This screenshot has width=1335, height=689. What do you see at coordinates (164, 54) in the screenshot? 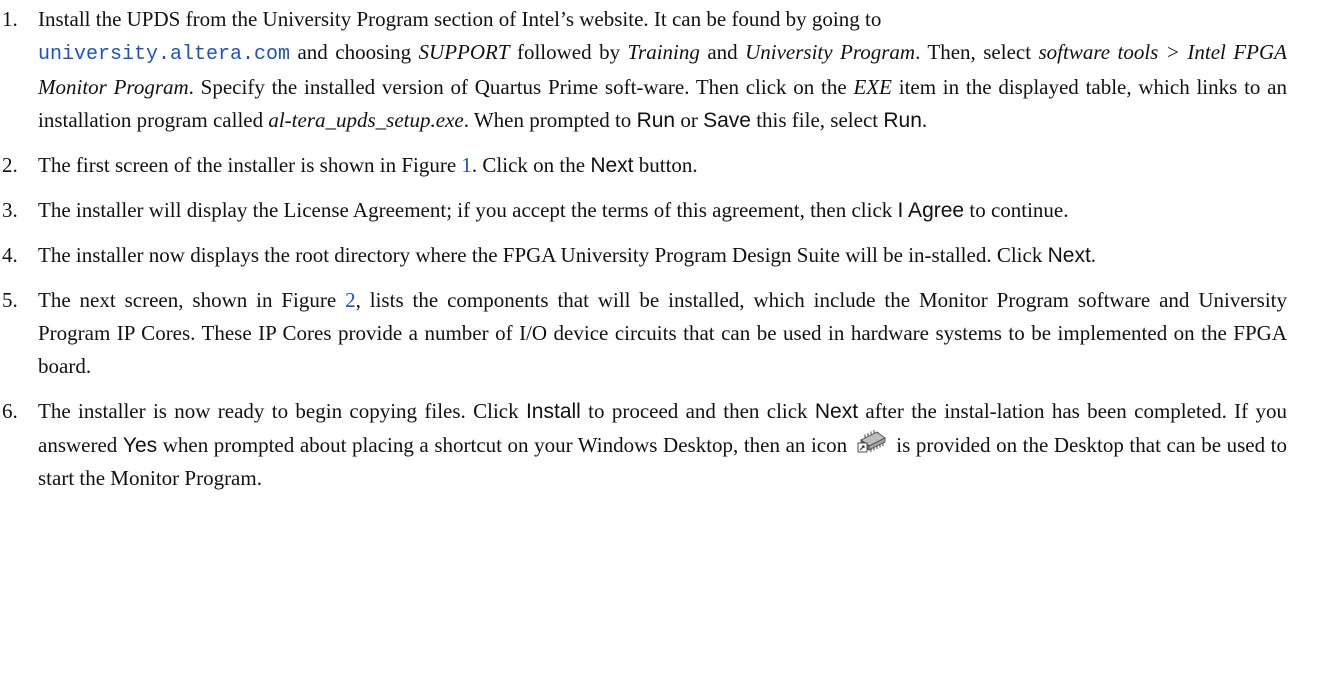
I see `university-altera-link: university.altera.com` at bounding box center [164, 54].